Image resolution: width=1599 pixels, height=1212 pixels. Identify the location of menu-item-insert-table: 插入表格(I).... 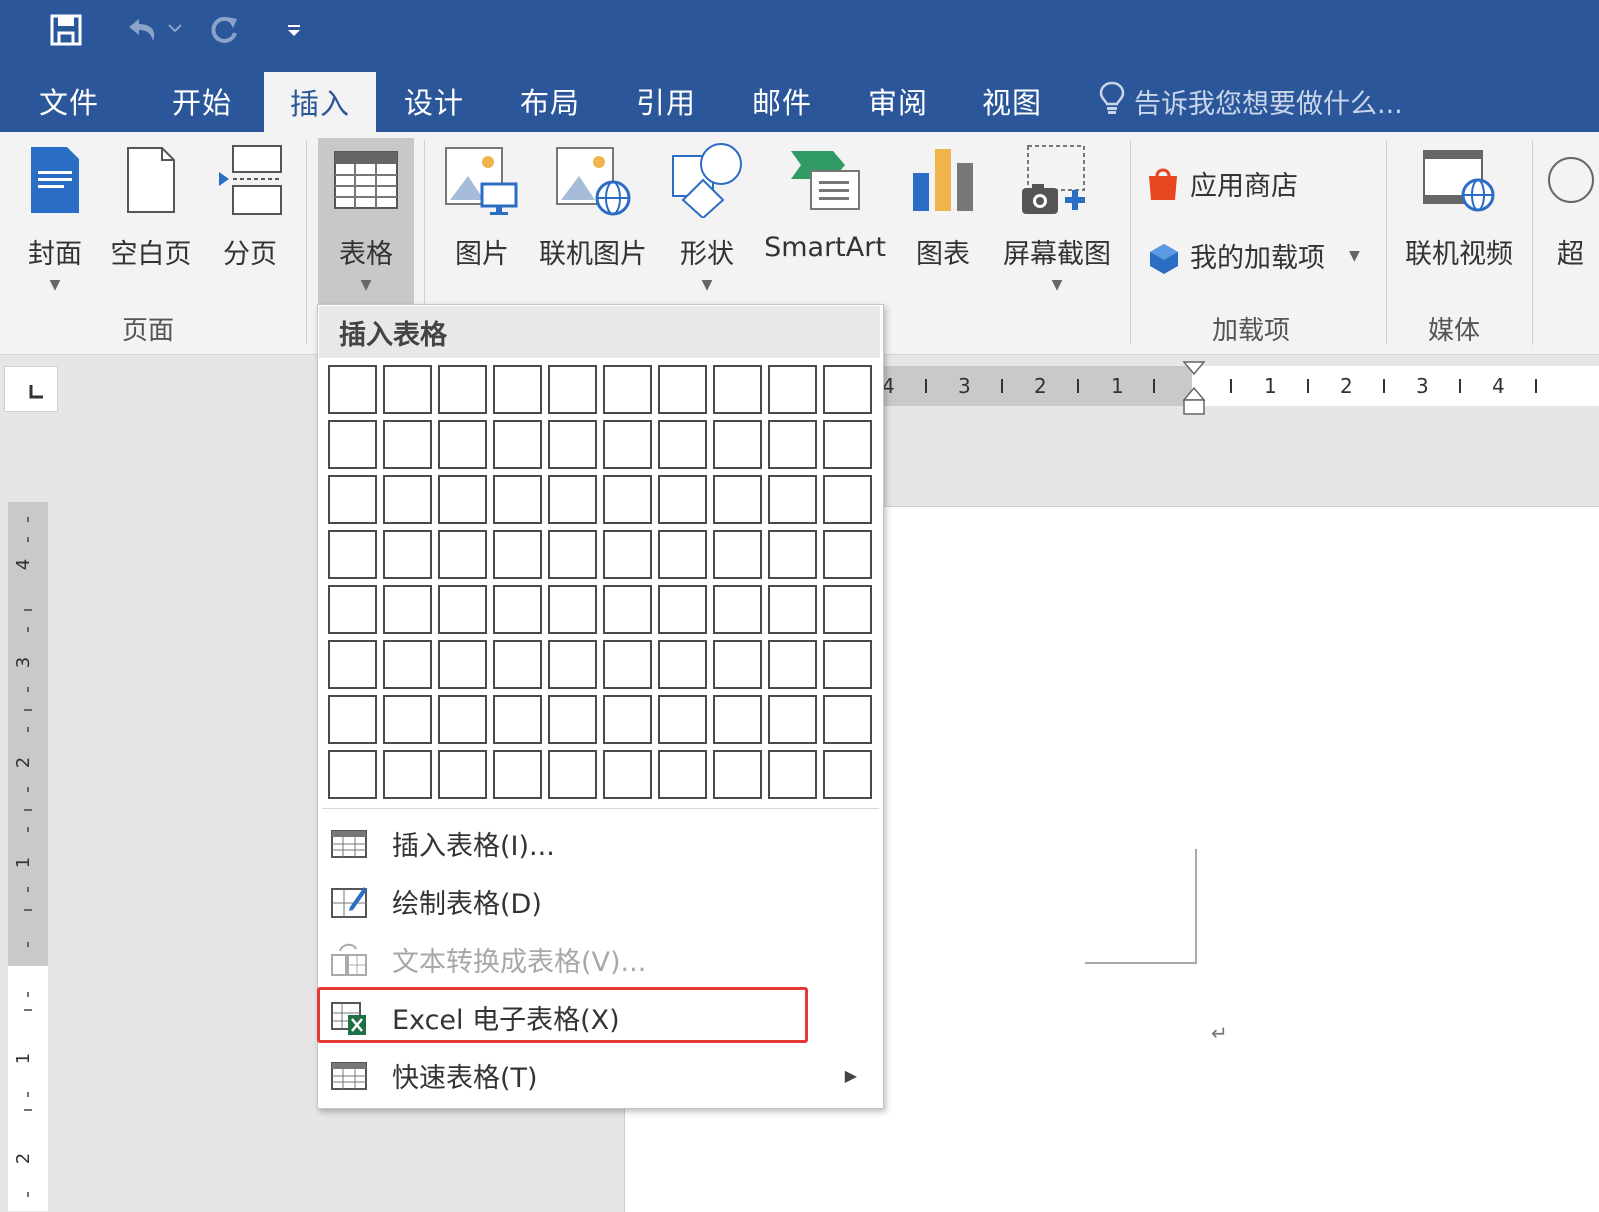
(599, 843).